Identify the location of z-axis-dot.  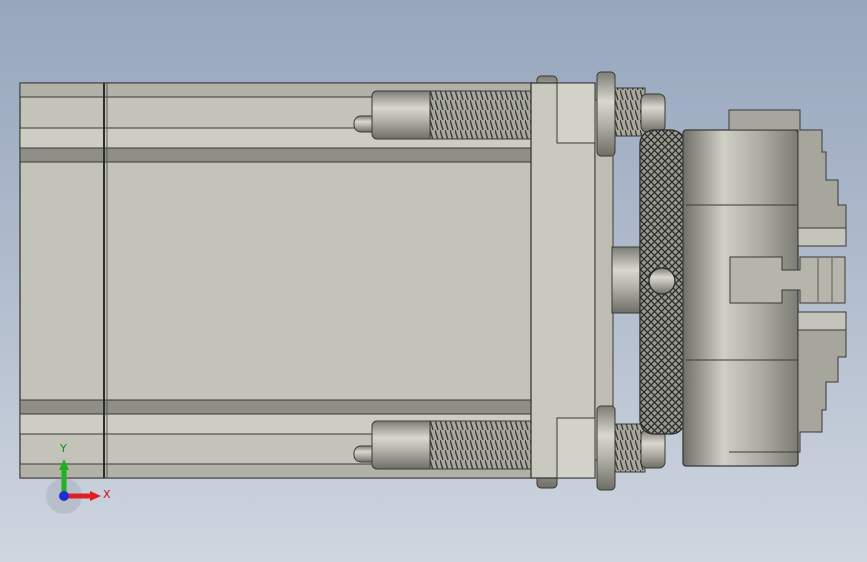
(64, 496).